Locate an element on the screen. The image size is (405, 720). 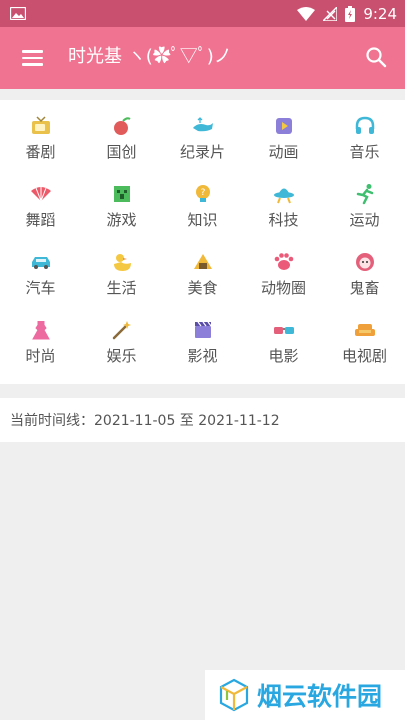
category-label: 电影 is located at coordinates (283, 356).